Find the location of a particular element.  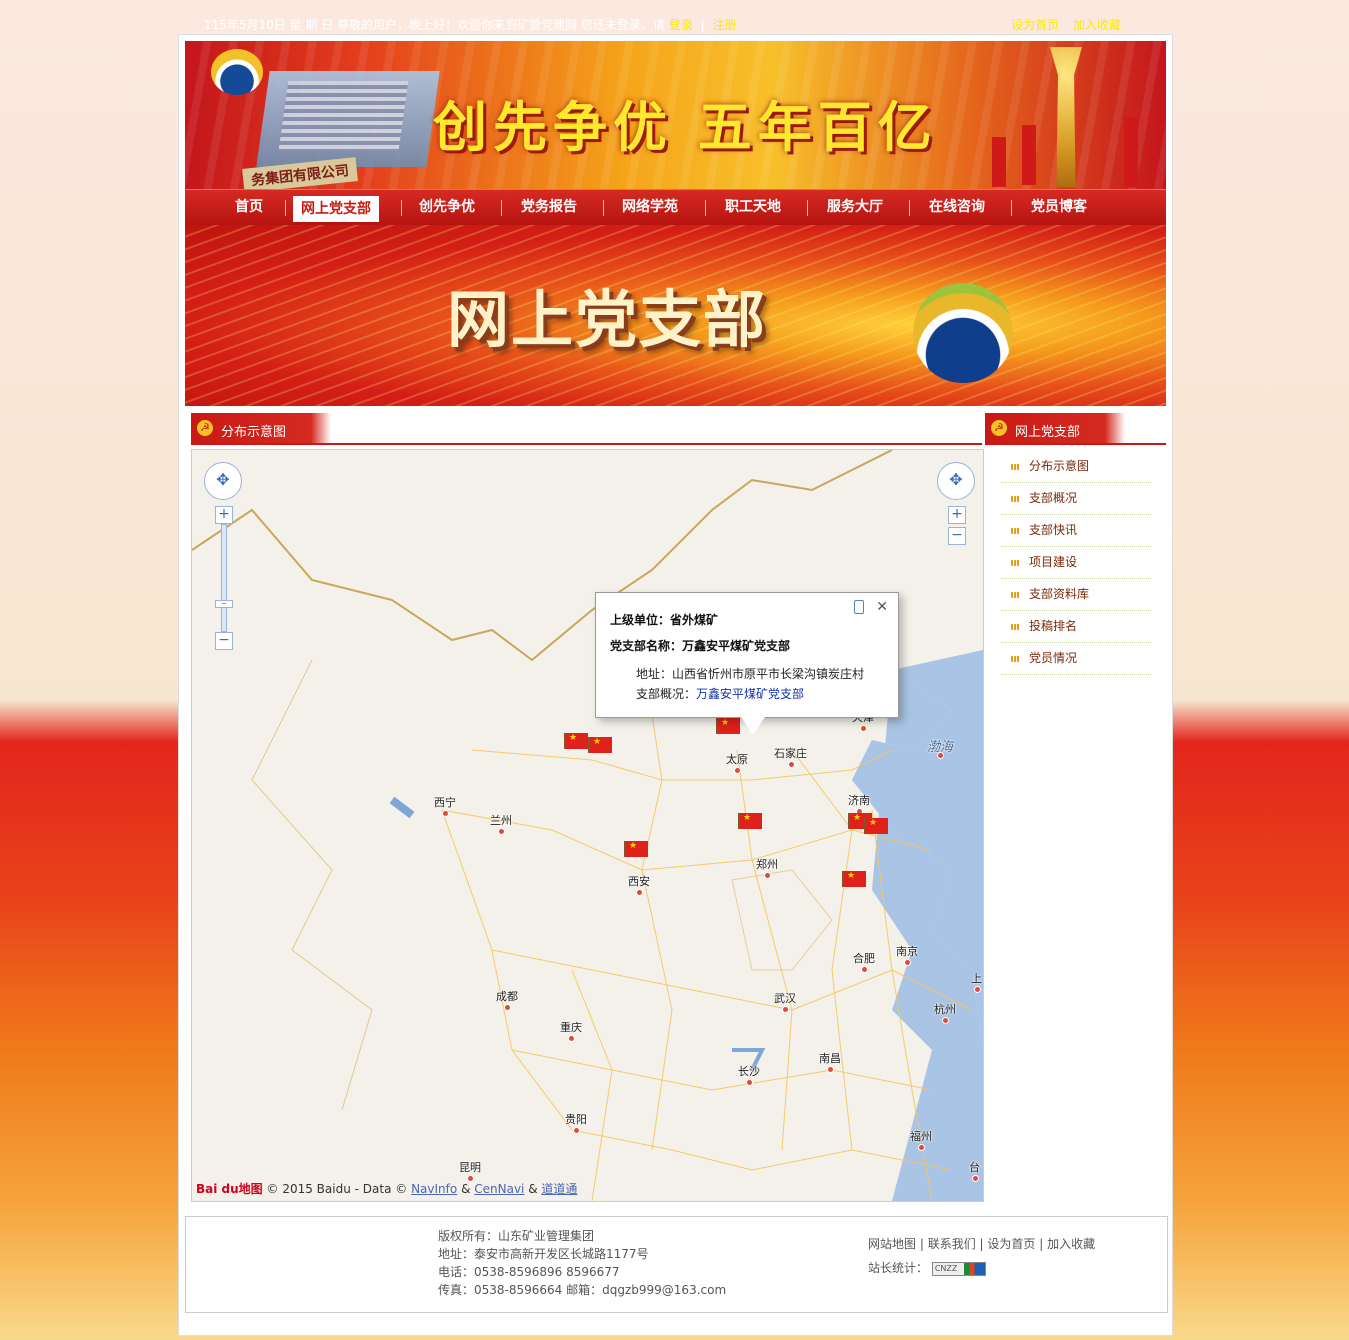

copyright-amp: & is located at coordinates (533, 1189).